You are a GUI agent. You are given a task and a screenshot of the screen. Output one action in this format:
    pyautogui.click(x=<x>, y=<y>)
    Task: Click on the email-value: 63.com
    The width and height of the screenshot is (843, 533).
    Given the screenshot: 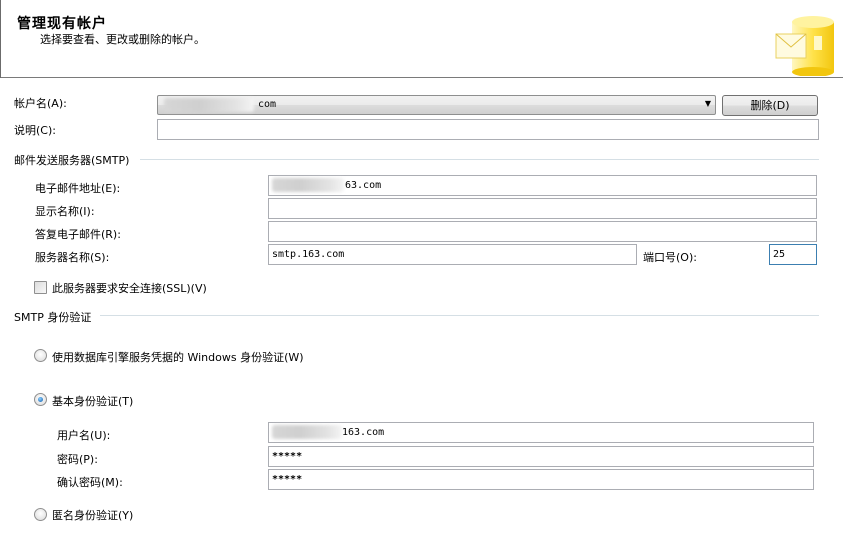 What is the action you would take?
    pyautogui.click(x=363, y=185)
    